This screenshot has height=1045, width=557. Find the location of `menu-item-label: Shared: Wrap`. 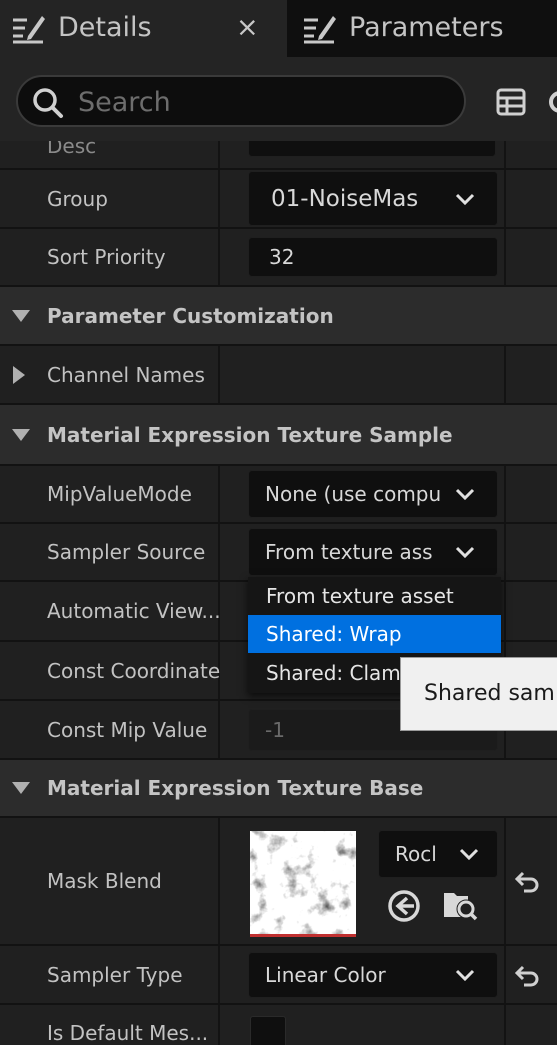

menu-item-label: Shared: Wrap is located at coordinates (334, 634).